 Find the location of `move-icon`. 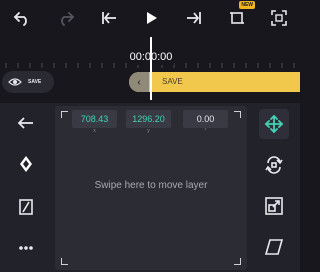

move-icon is located at coordinates (274, 124).